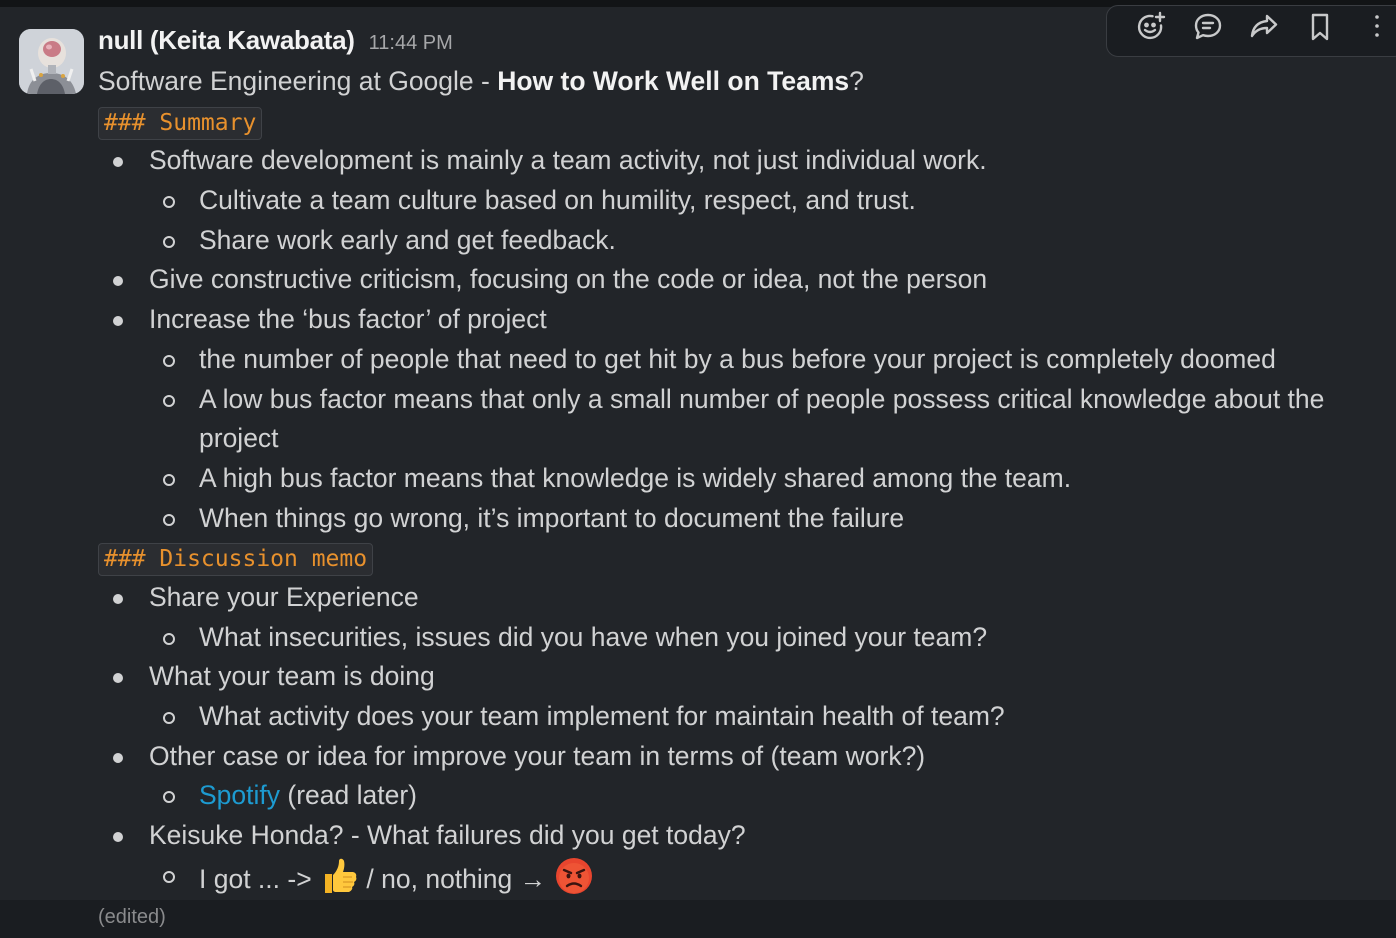  I want to click on bookmark-icon, so click(1320, 27).